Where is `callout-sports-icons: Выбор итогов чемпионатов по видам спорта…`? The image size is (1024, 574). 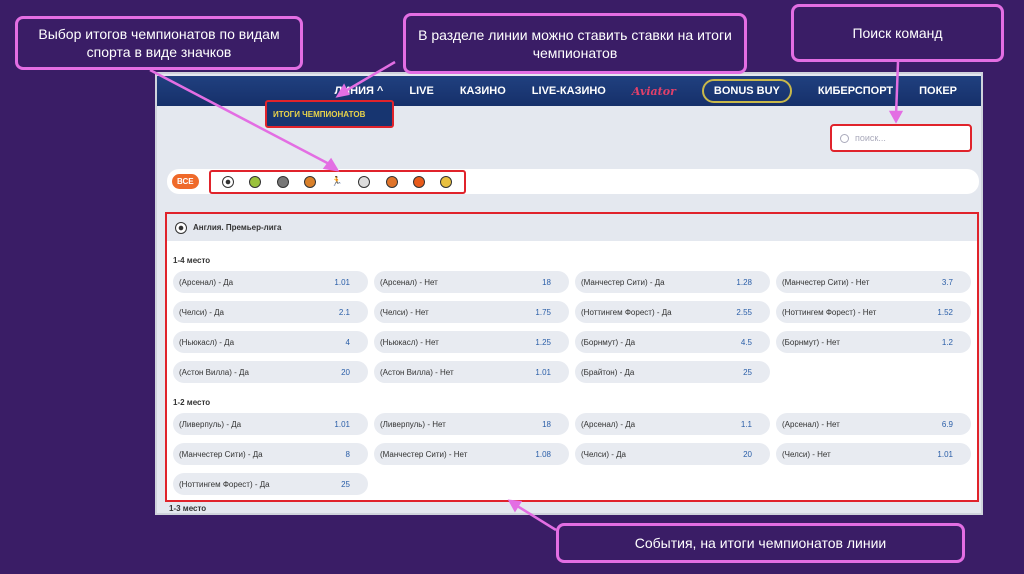 callout-sports-icons: Выбор итогов чемпионатов по видам спорта… is located at coordinates (159, 43).